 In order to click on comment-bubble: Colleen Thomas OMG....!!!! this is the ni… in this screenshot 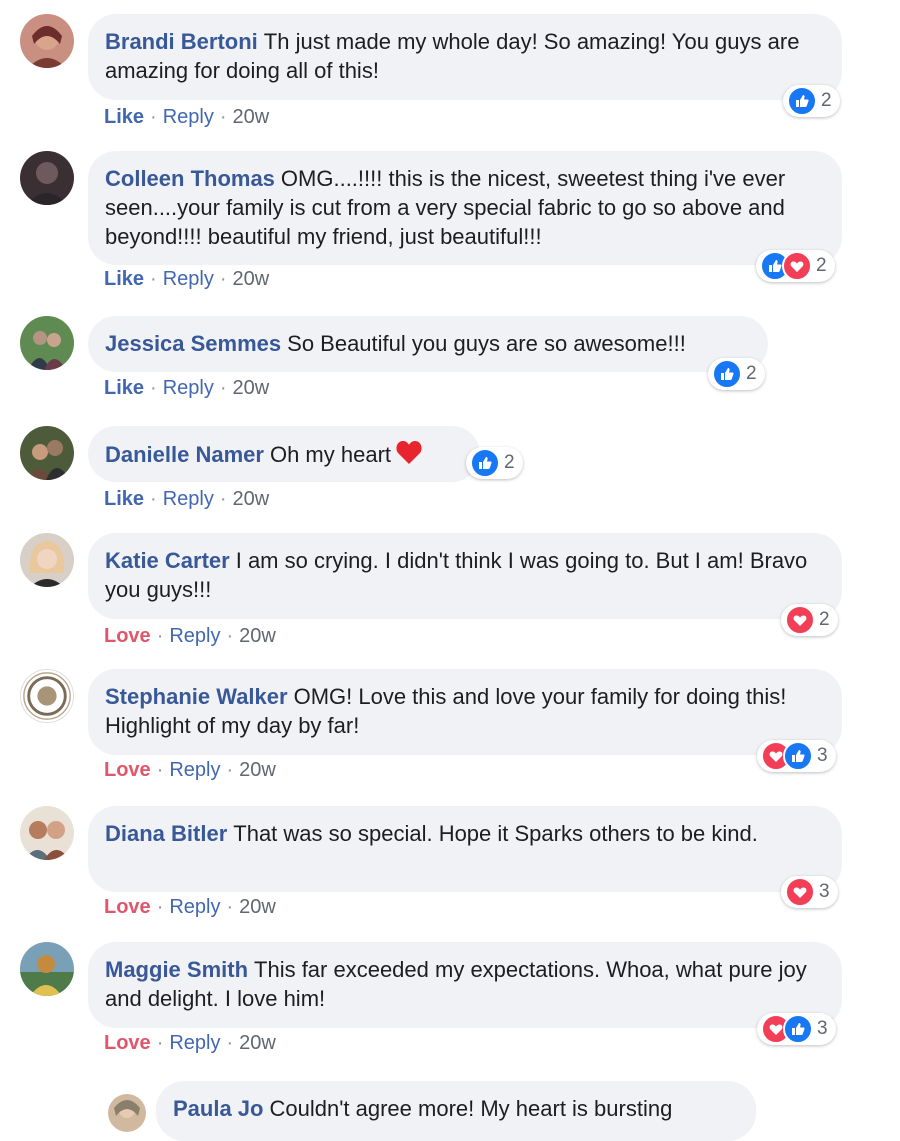, I will do `click(465, 208)`.